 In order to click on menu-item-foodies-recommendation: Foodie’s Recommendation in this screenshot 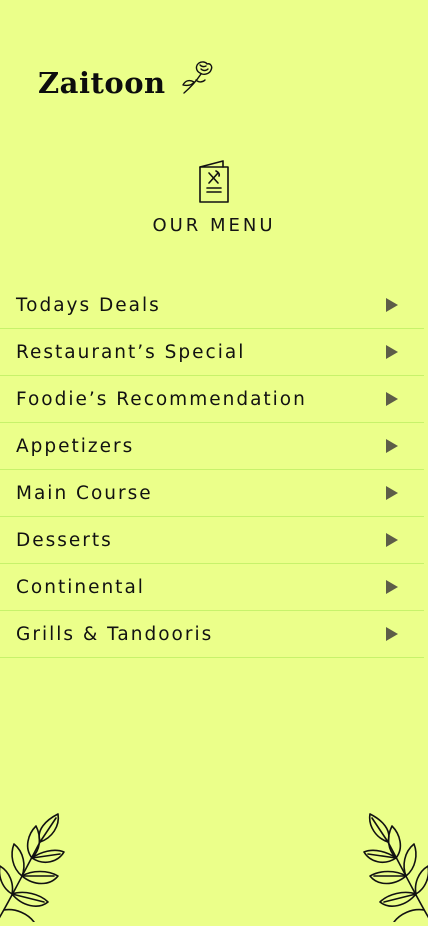, I will do `click(212, 399)`.